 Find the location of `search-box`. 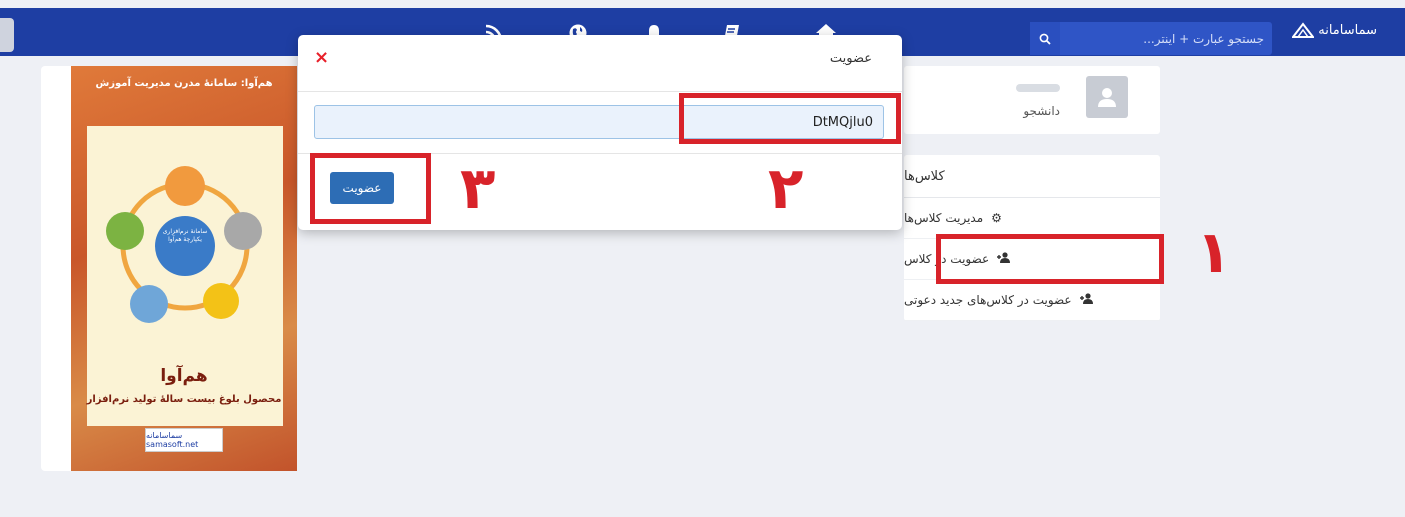

search-box is located at coordinates (1151, 38).